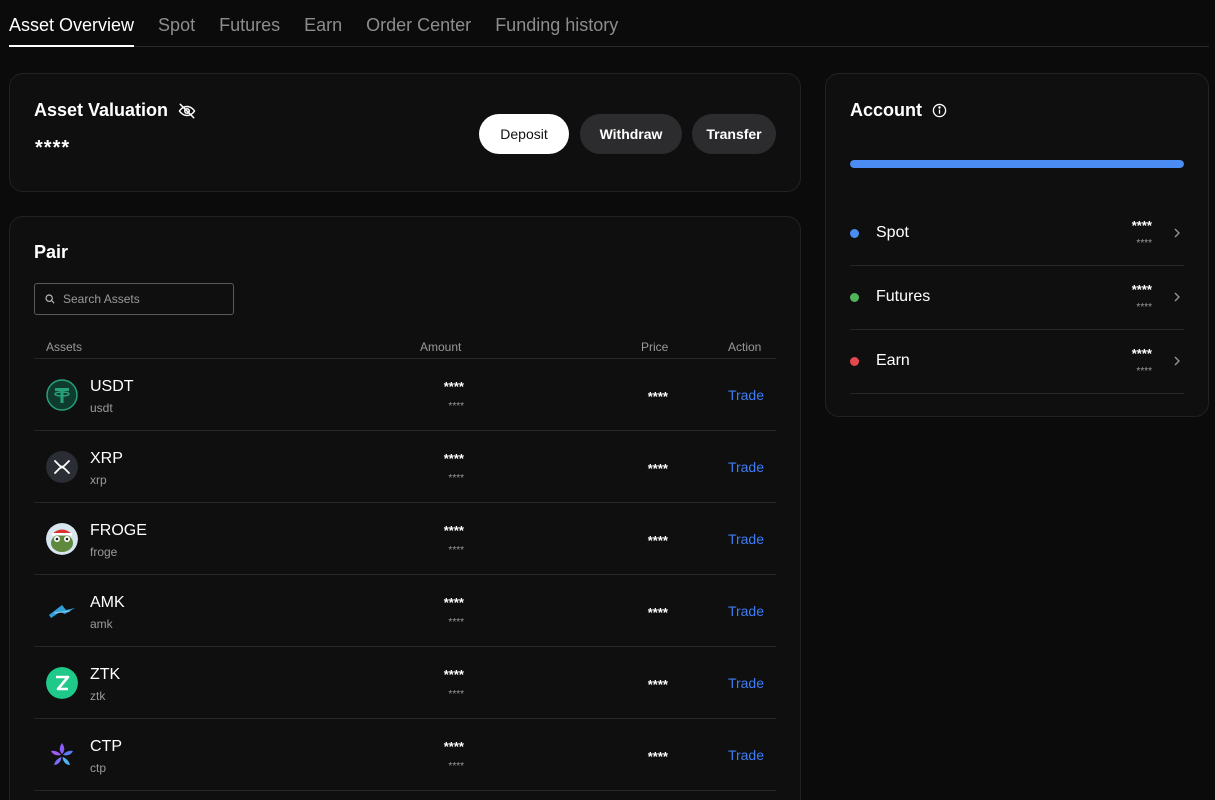 The image size is (1215, 800). What do you see at coordinates (62, 611) in the screenshot?
I see `amk-icon` at bounding box center [62, 611].